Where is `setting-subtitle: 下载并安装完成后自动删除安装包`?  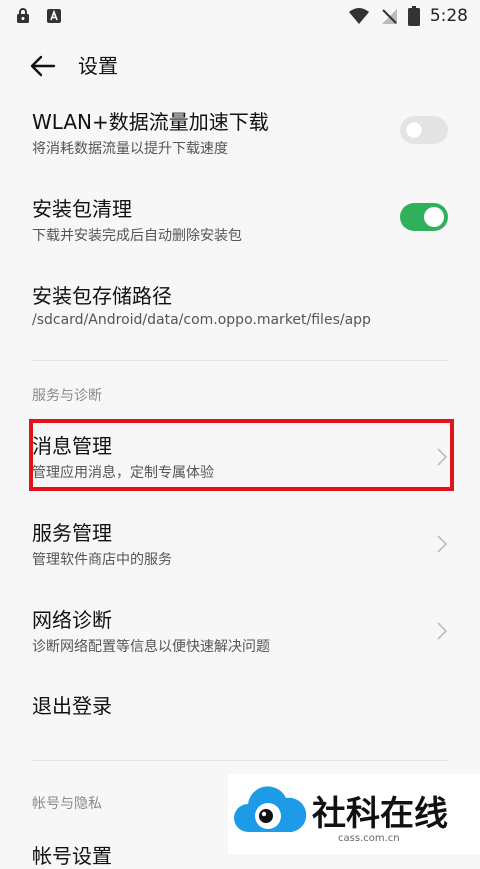 setting-subtitle: 下载并安装完成后自动删除安装包 is located at coordinates (137, 236).